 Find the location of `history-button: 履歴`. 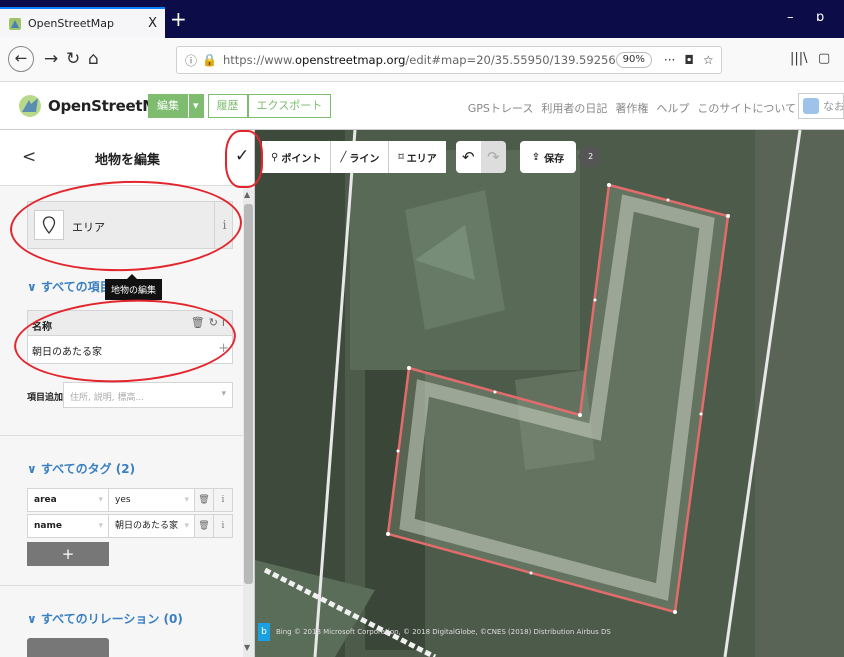

history-button: 履歴 is located at coordinates (227, 106).